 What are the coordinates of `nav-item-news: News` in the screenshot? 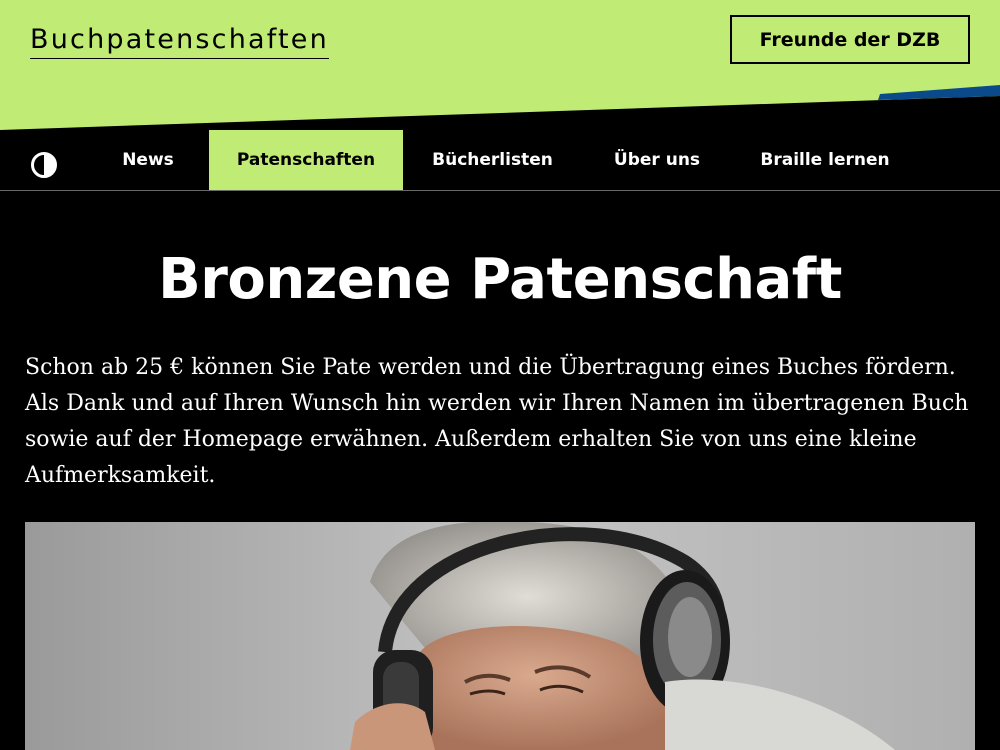 It's located at (148, 160).